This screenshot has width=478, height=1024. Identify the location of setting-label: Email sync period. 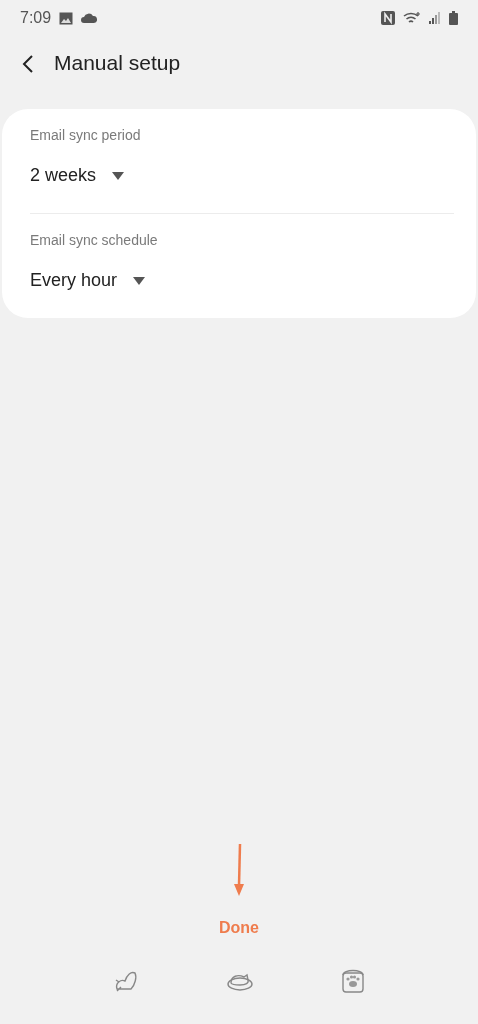
(86, 135).